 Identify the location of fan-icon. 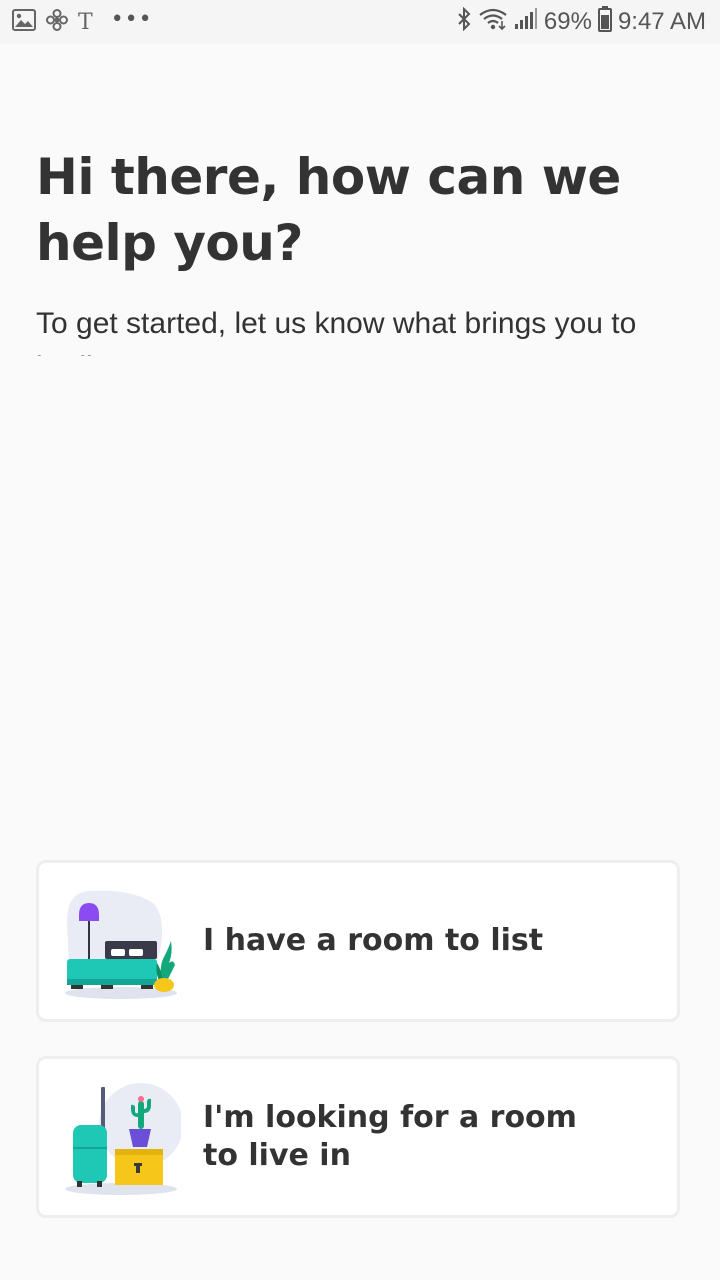
(57, 22).